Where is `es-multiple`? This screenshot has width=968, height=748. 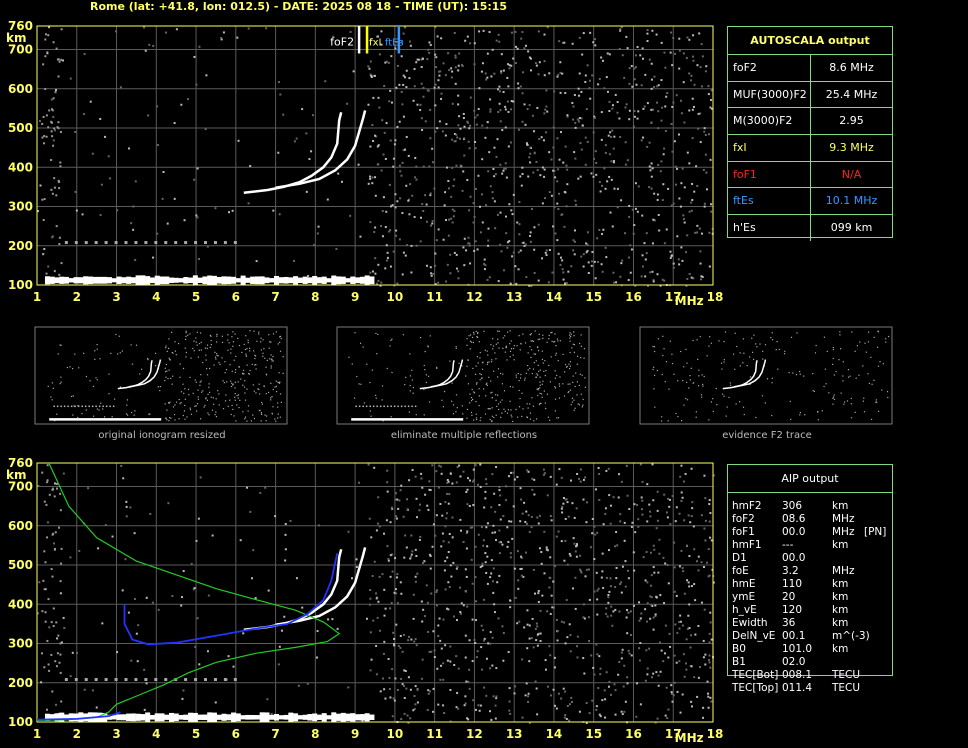 es-multiple is located at coordinates (126, 243).